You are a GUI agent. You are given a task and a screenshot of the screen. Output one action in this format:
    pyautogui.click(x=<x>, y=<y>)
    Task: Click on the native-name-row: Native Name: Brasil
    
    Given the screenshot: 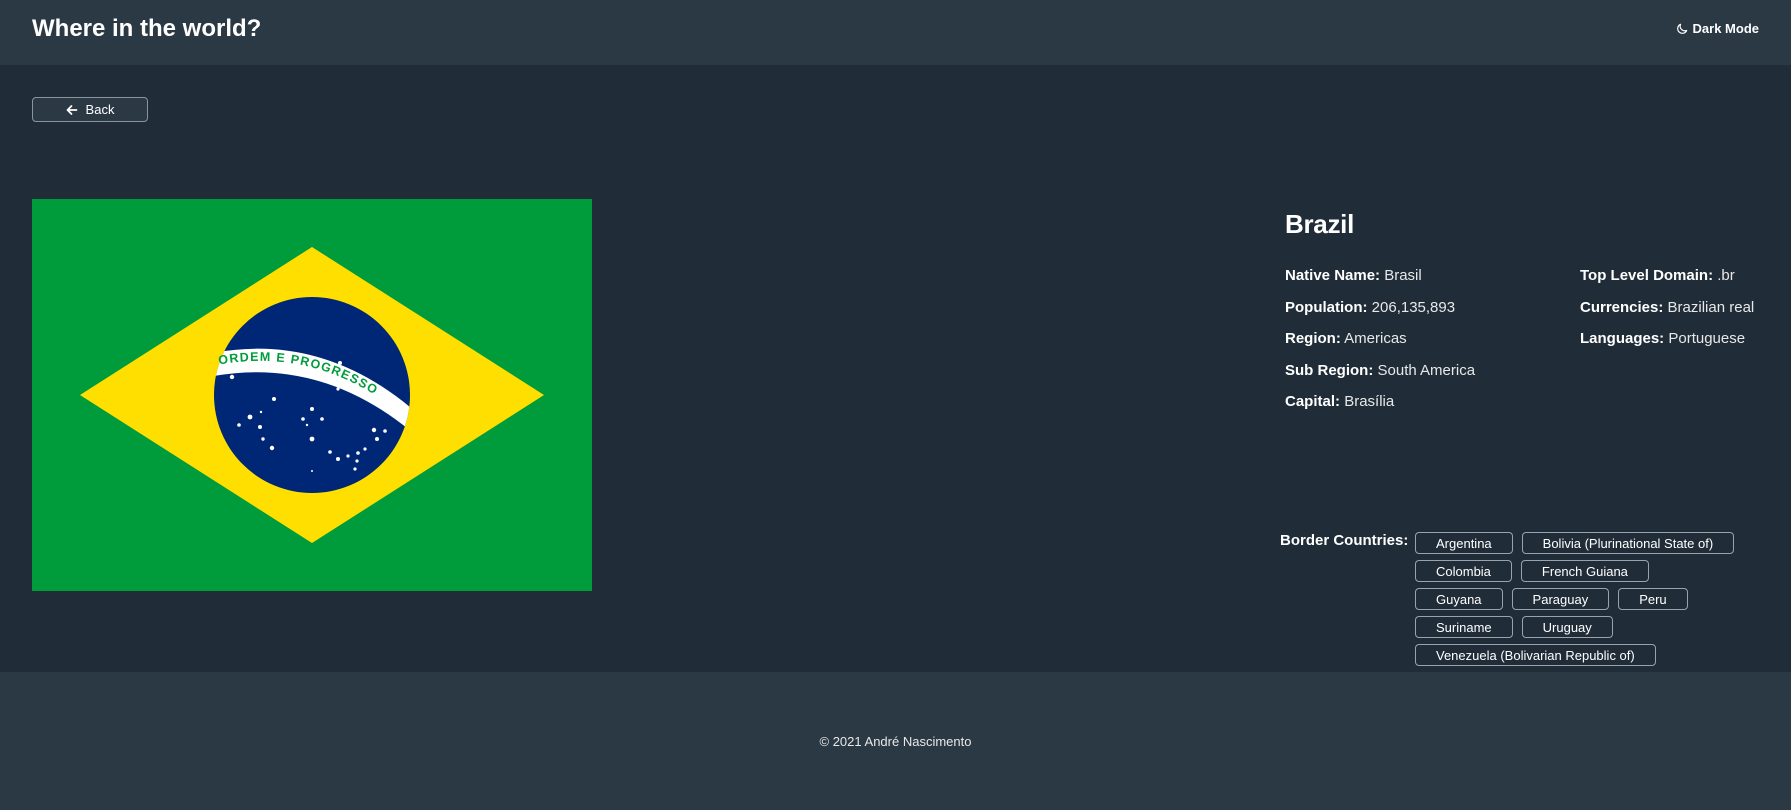 What is the action you would take?
    pyautogui.click(x=1380, y=283)
    